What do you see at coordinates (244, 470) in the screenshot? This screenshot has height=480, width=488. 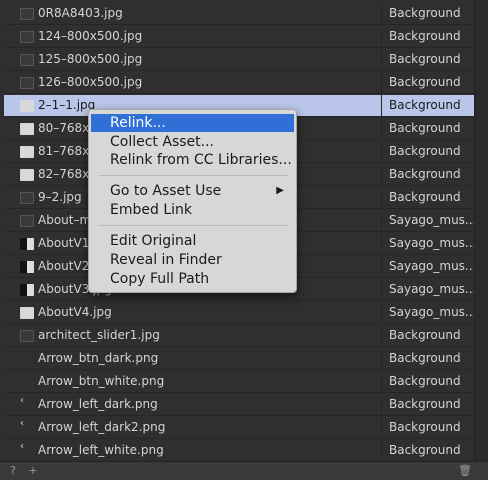 I see `panel-bottom-bar: ? + 🗑` at bounding box center [244, 470].